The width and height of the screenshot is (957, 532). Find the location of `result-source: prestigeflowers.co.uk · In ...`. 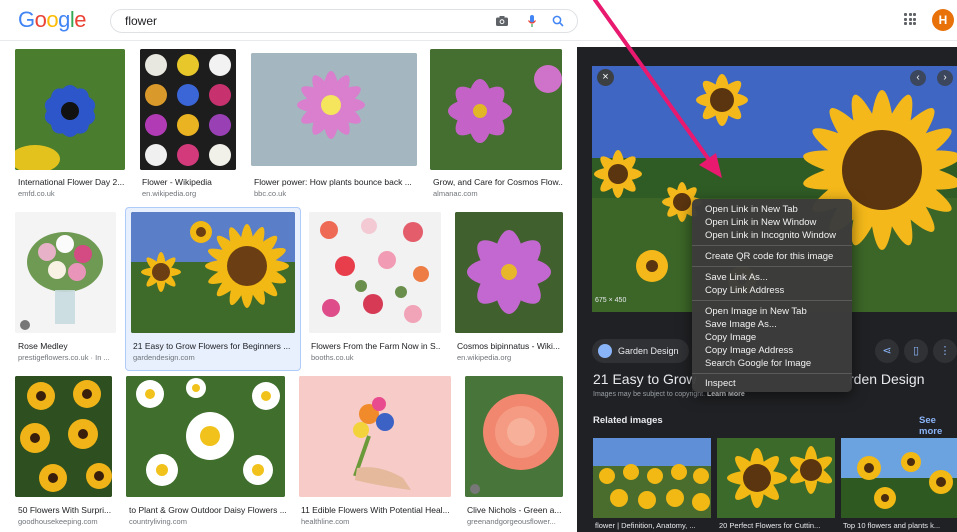

result-source: prestigeflowers.co.uk · In ... is located at coordinates (64, 357).